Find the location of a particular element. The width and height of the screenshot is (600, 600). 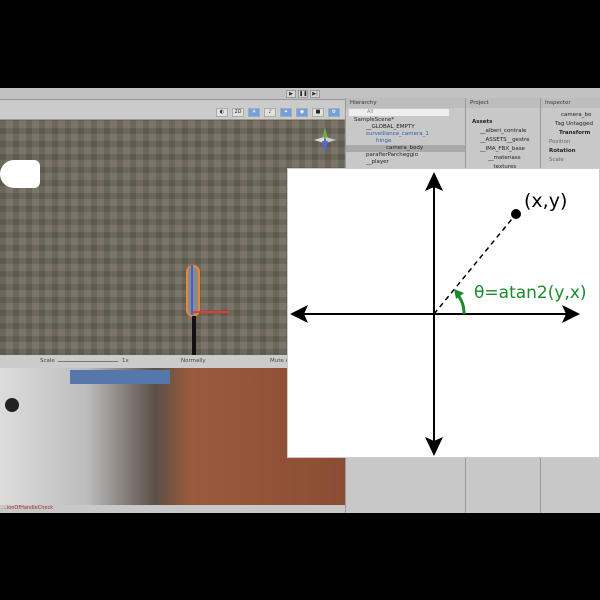

point-label: (x,y) is located at coordinates (546, 201).